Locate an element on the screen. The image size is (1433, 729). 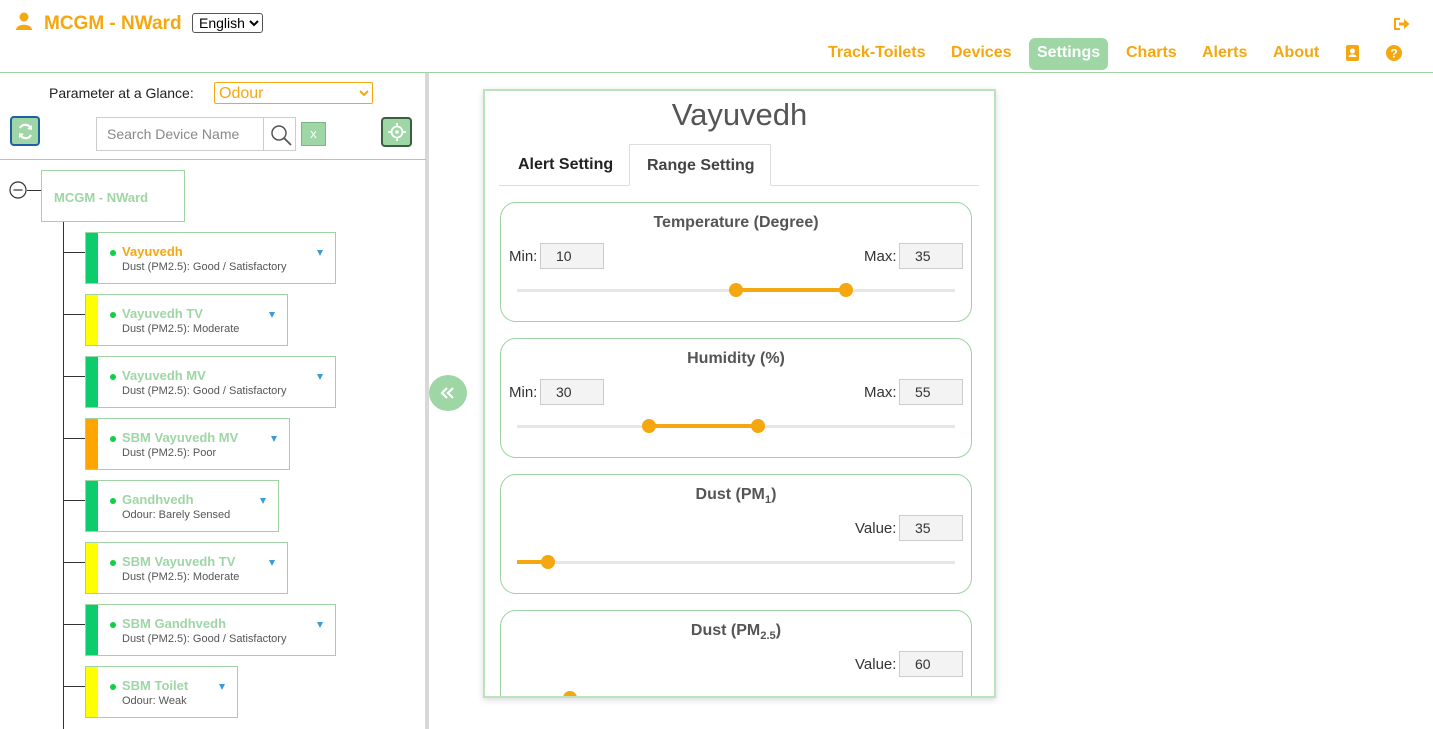
humidity-range-panel: Humidity (%) Min: 30 Max: 55 is located at coordinates (736, 398).